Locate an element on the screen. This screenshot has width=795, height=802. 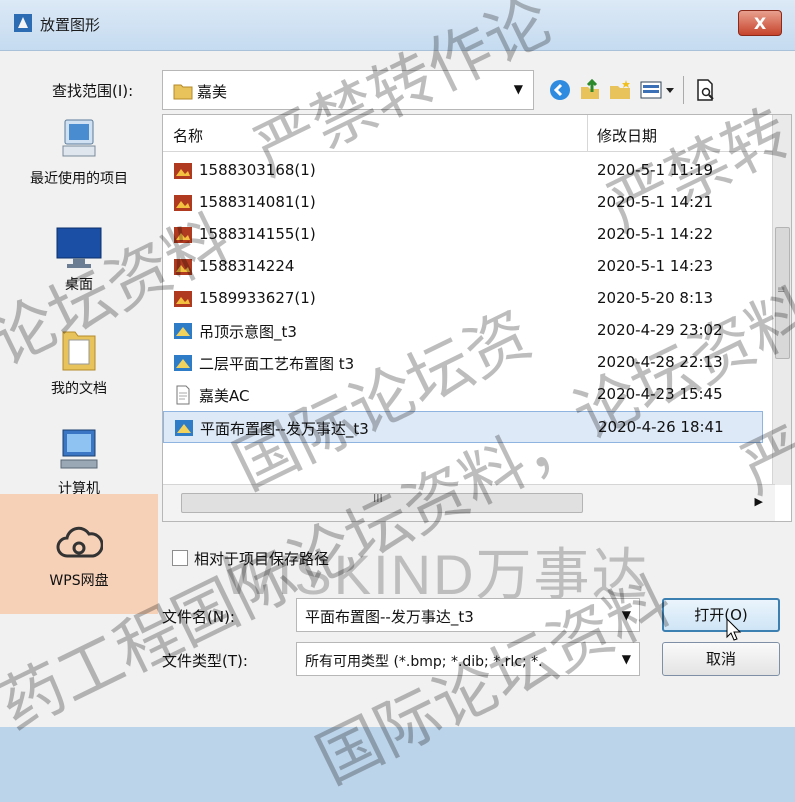
file-row: 1588314224 2020-5-1 14:23 is located at coordinates (463, 267).